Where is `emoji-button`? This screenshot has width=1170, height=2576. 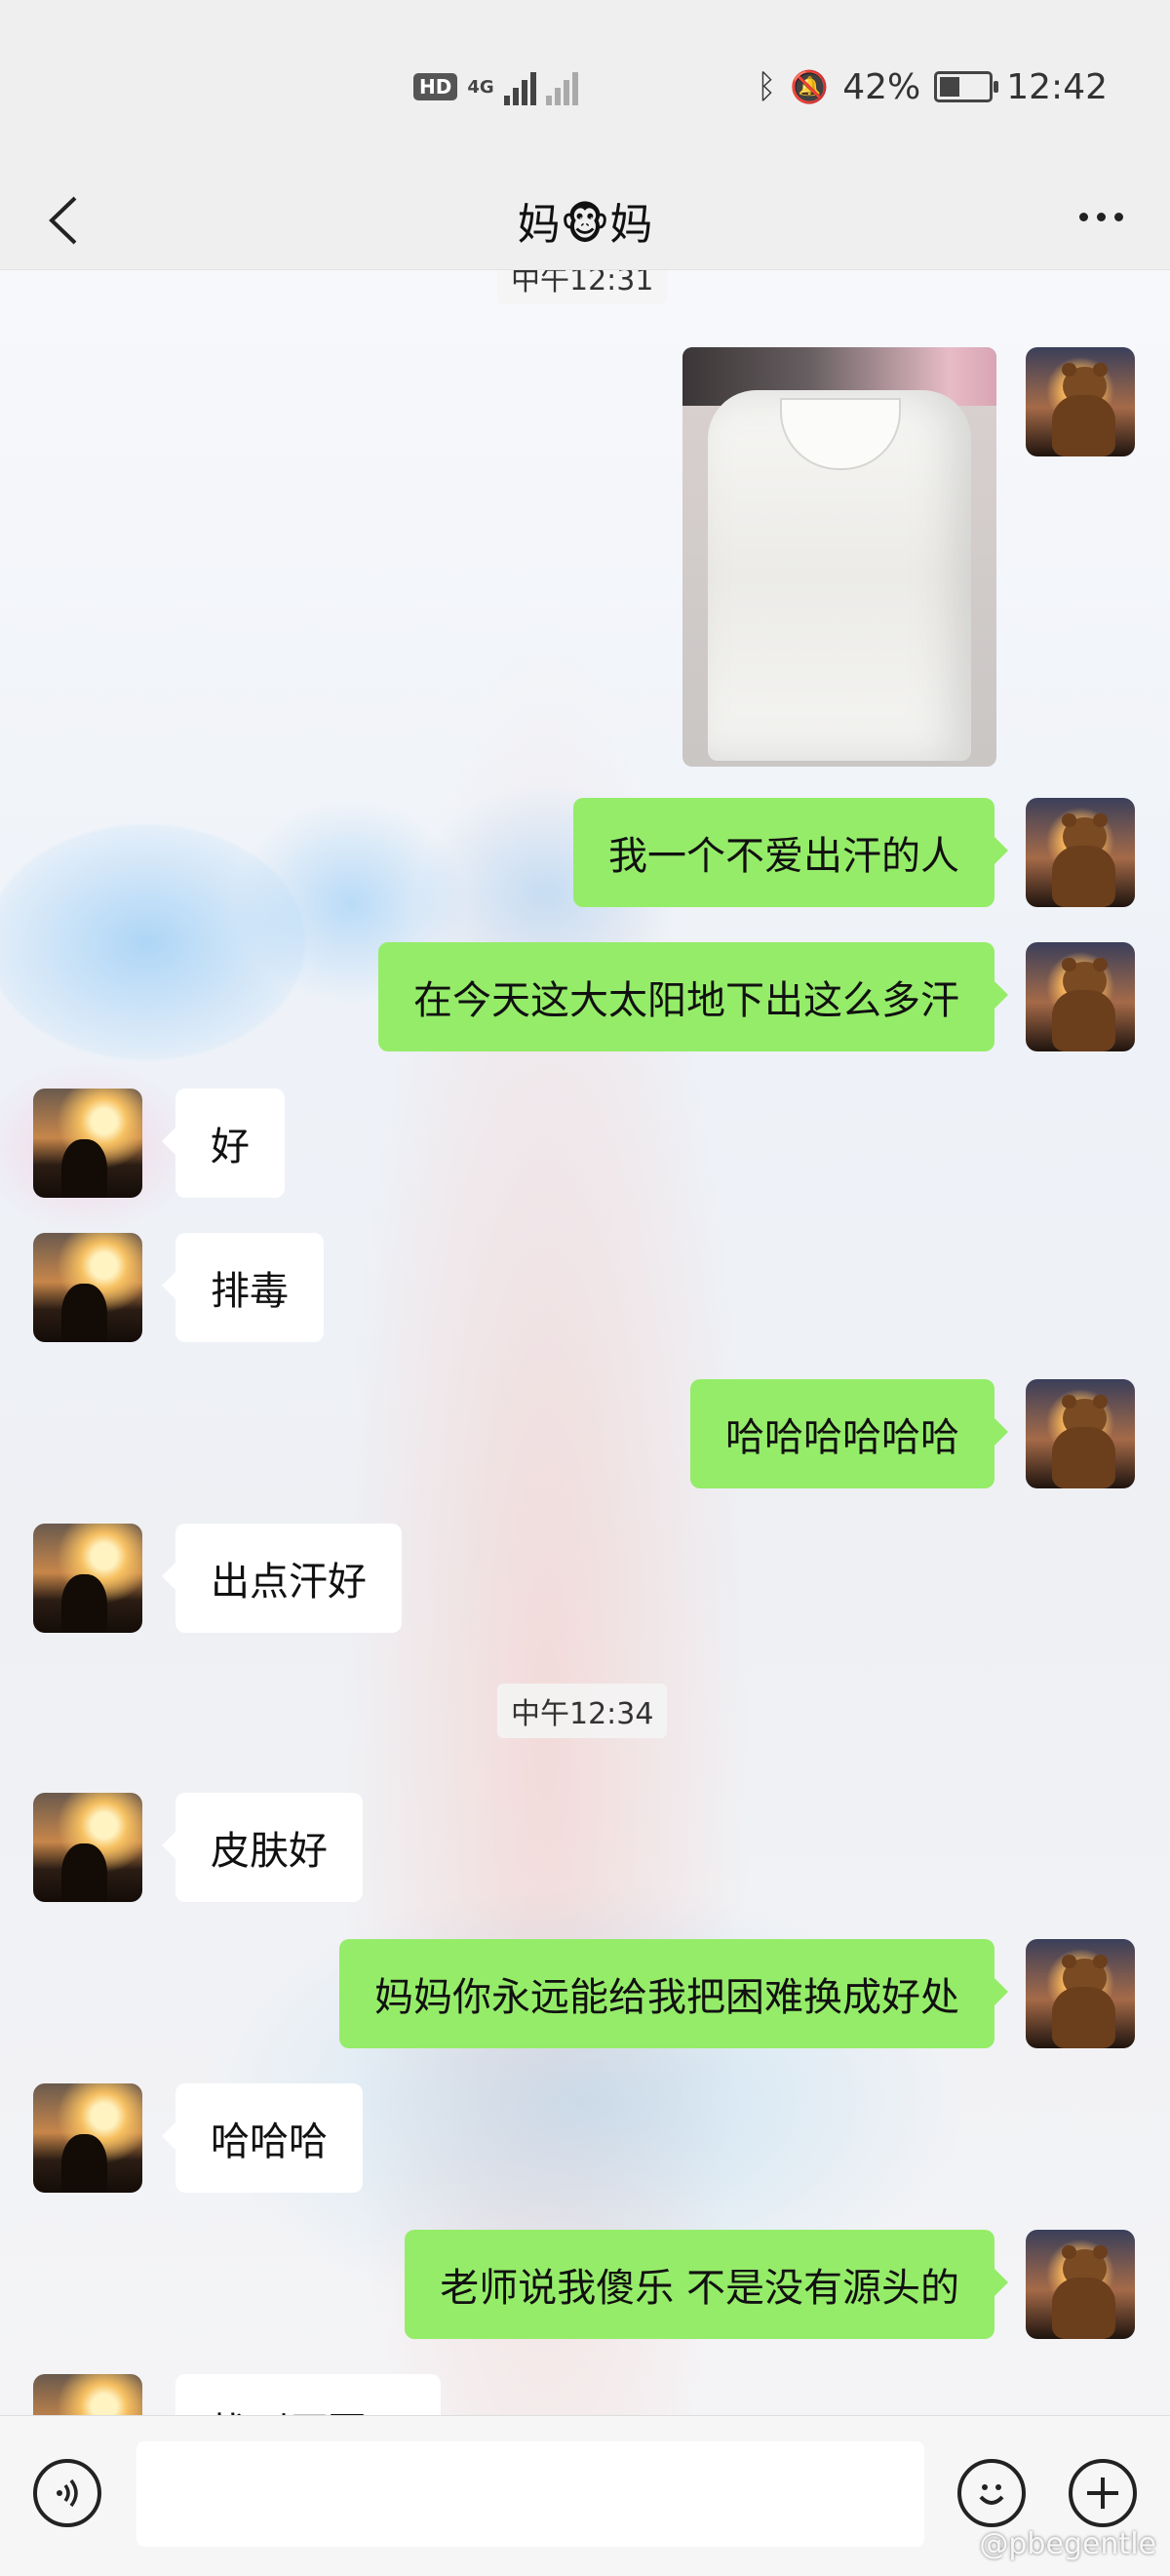
emoji-button is located at coordinates (991, 2493).